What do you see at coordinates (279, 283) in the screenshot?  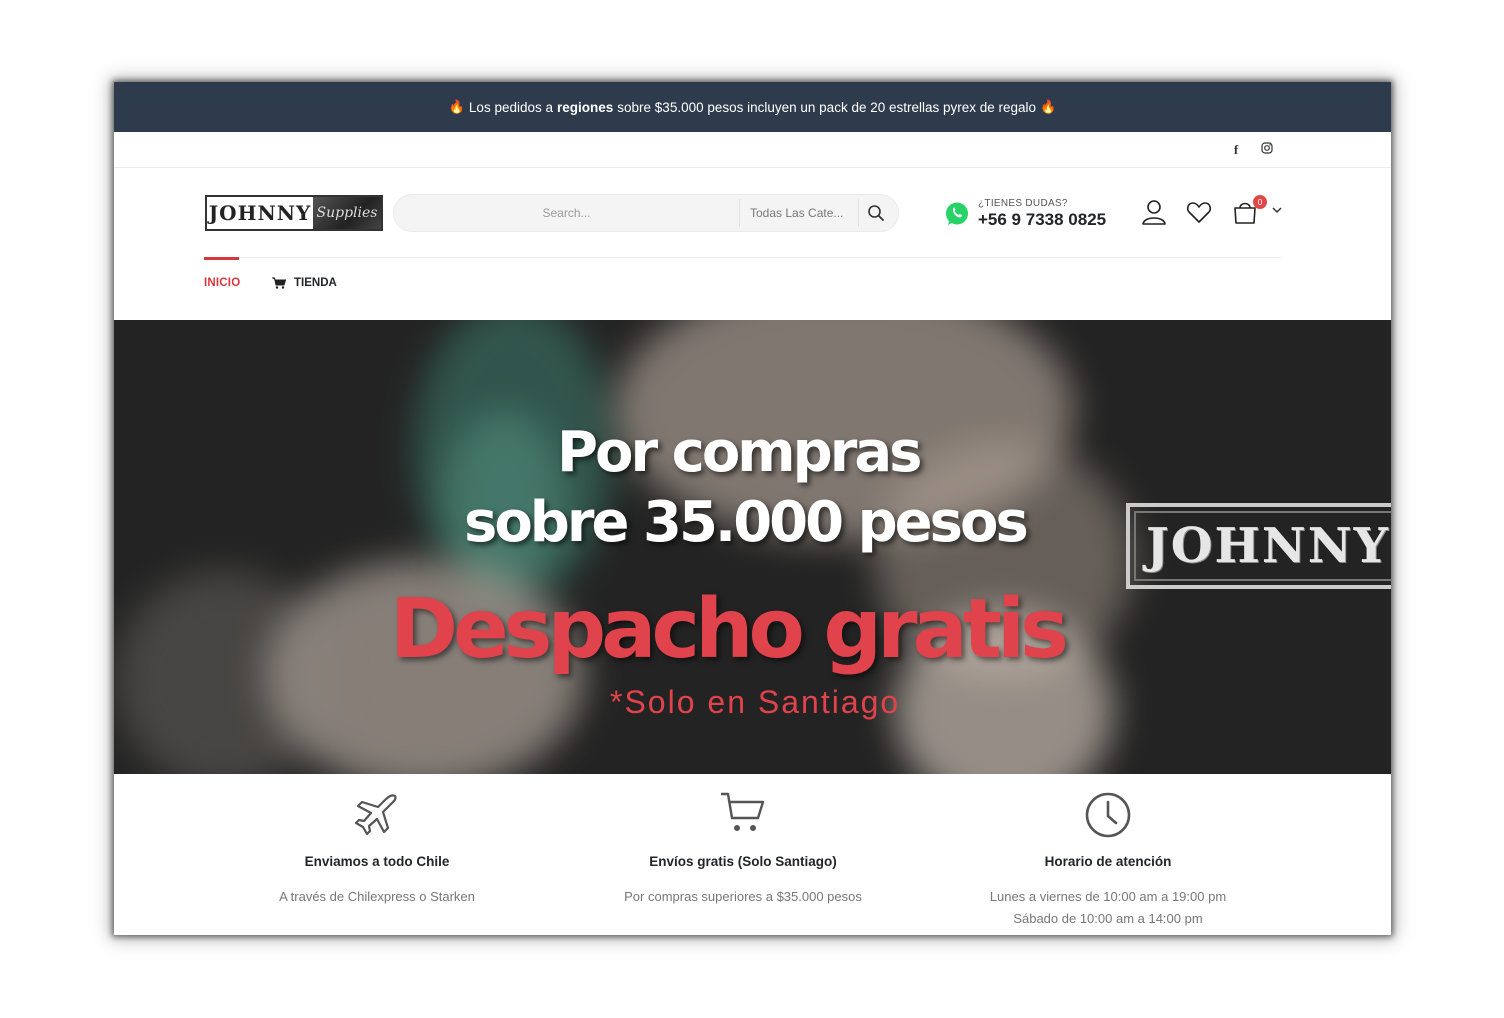 I see `cart-icon` at bounding box center [279, 283].